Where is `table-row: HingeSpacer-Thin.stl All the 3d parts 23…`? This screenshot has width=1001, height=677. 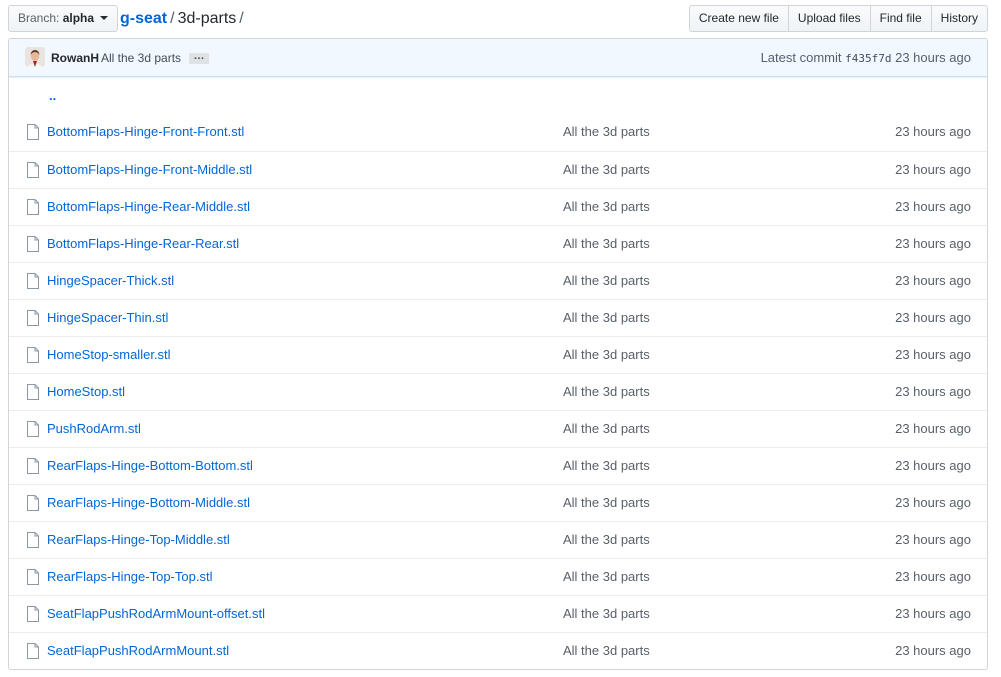
table-row: HingeSpacer-Thin.stl All the 3d parts 23… is located at coordinates (498, 317).